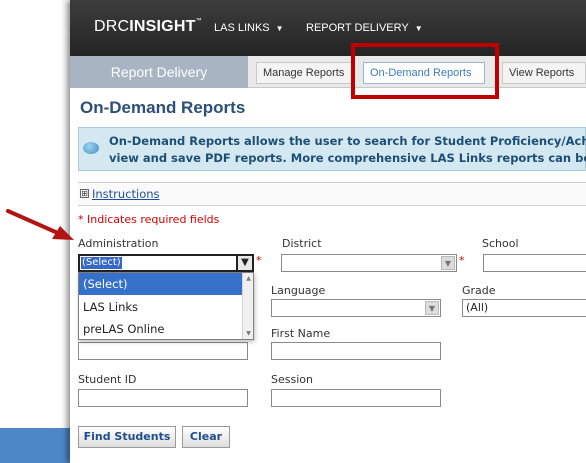  Describe the element at coordinates (477, 307) in the screenshot. I see `grade-selected-value: (All)` at that location.